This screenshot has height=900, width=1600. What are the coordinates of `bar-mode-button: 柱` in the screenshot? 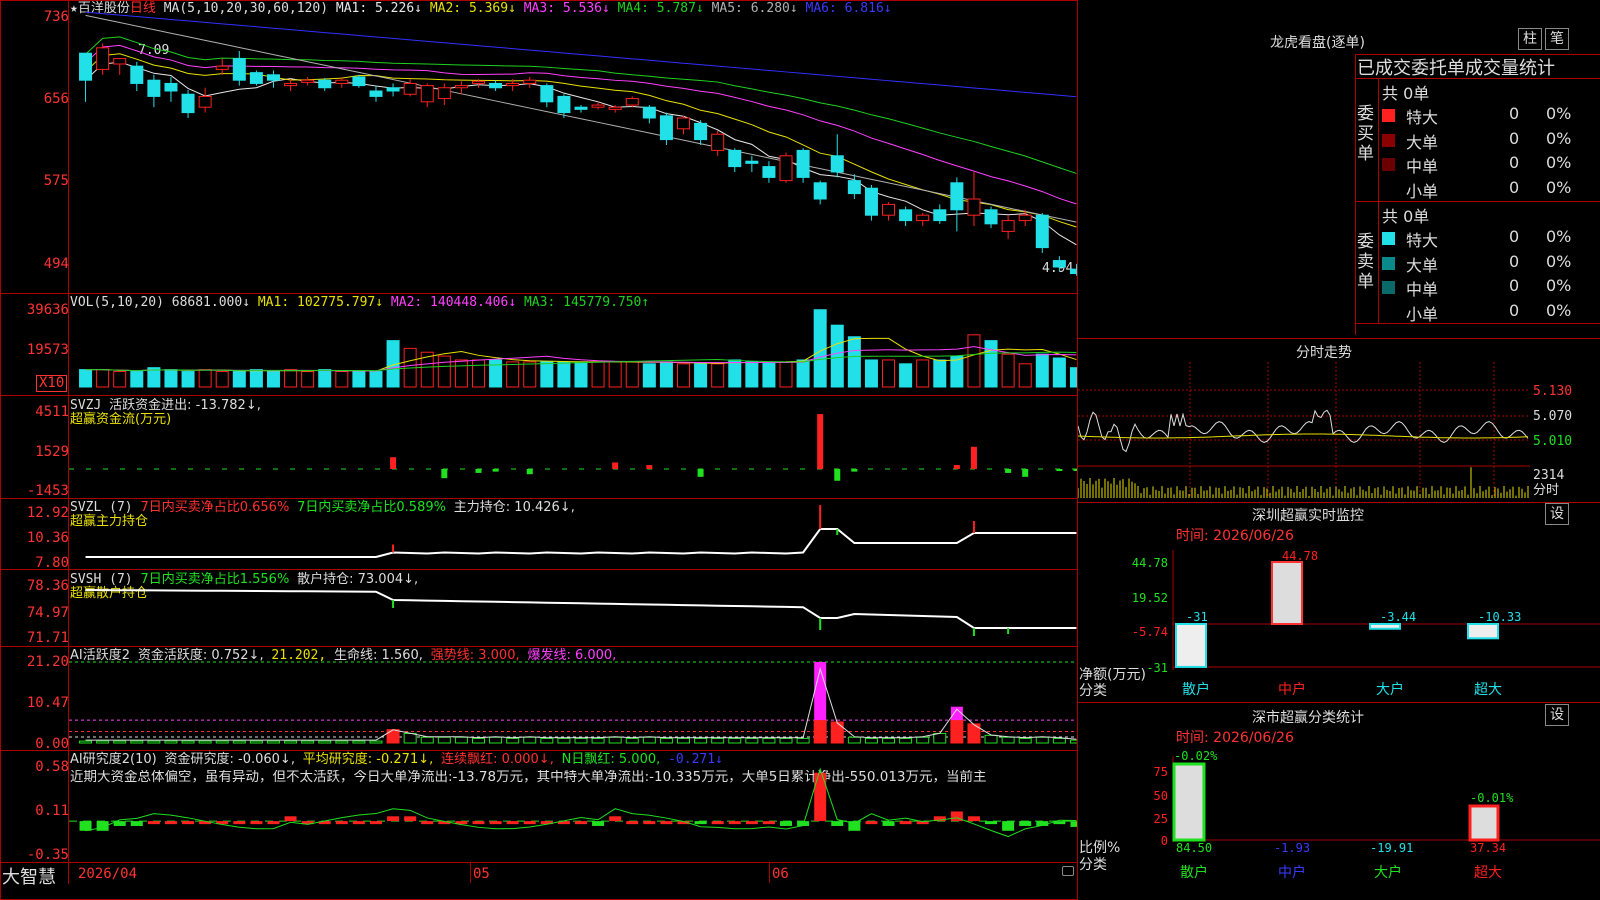 It's located at (1530, 39).